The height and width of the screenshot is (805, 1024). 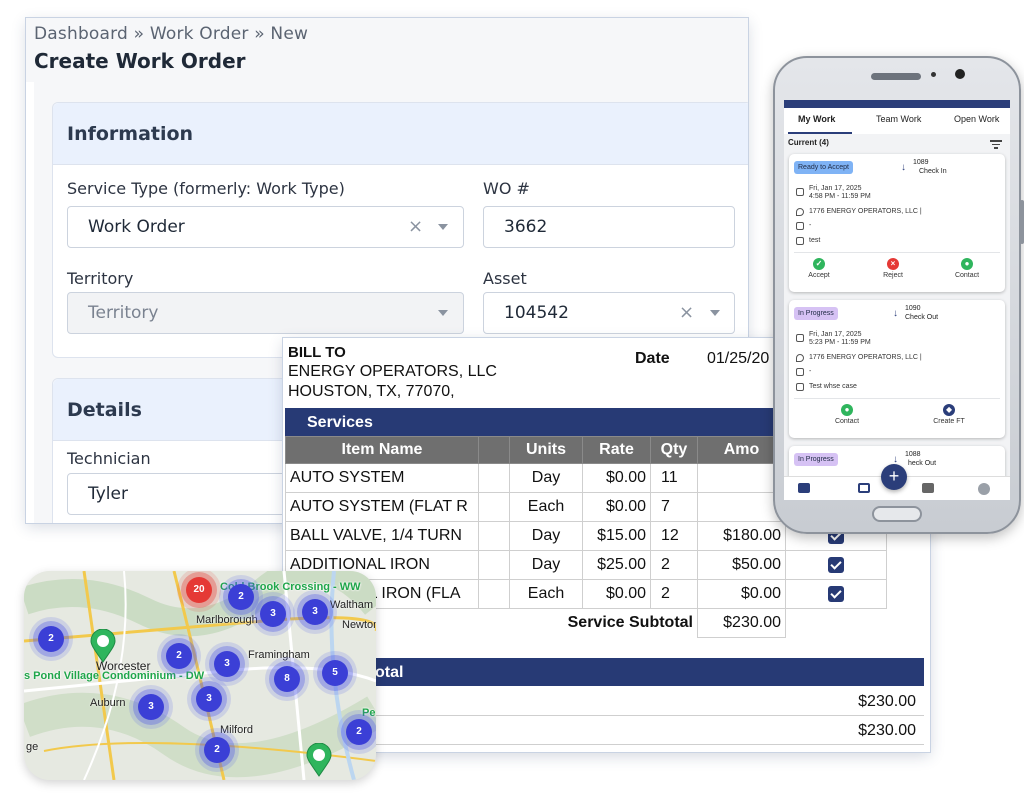 I want to click on wo-number-label: WO #, so click(x=506, y=188).